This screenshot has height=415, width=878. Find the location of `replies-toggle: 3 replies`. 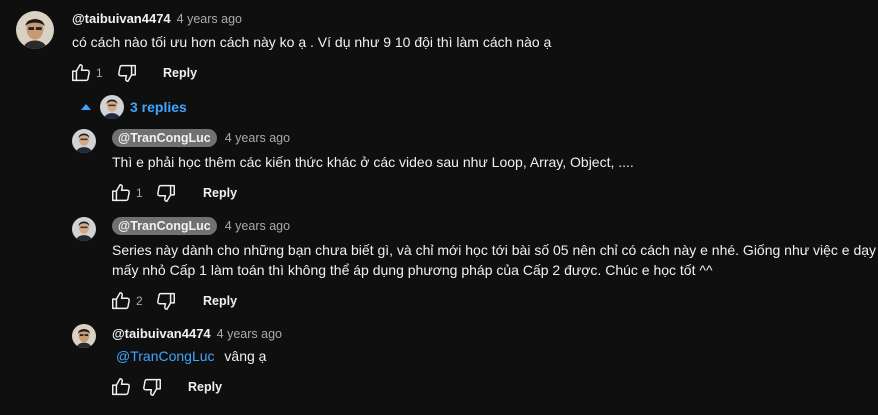

replies-toggle: 3 replies is located at coordinates (133, 107).